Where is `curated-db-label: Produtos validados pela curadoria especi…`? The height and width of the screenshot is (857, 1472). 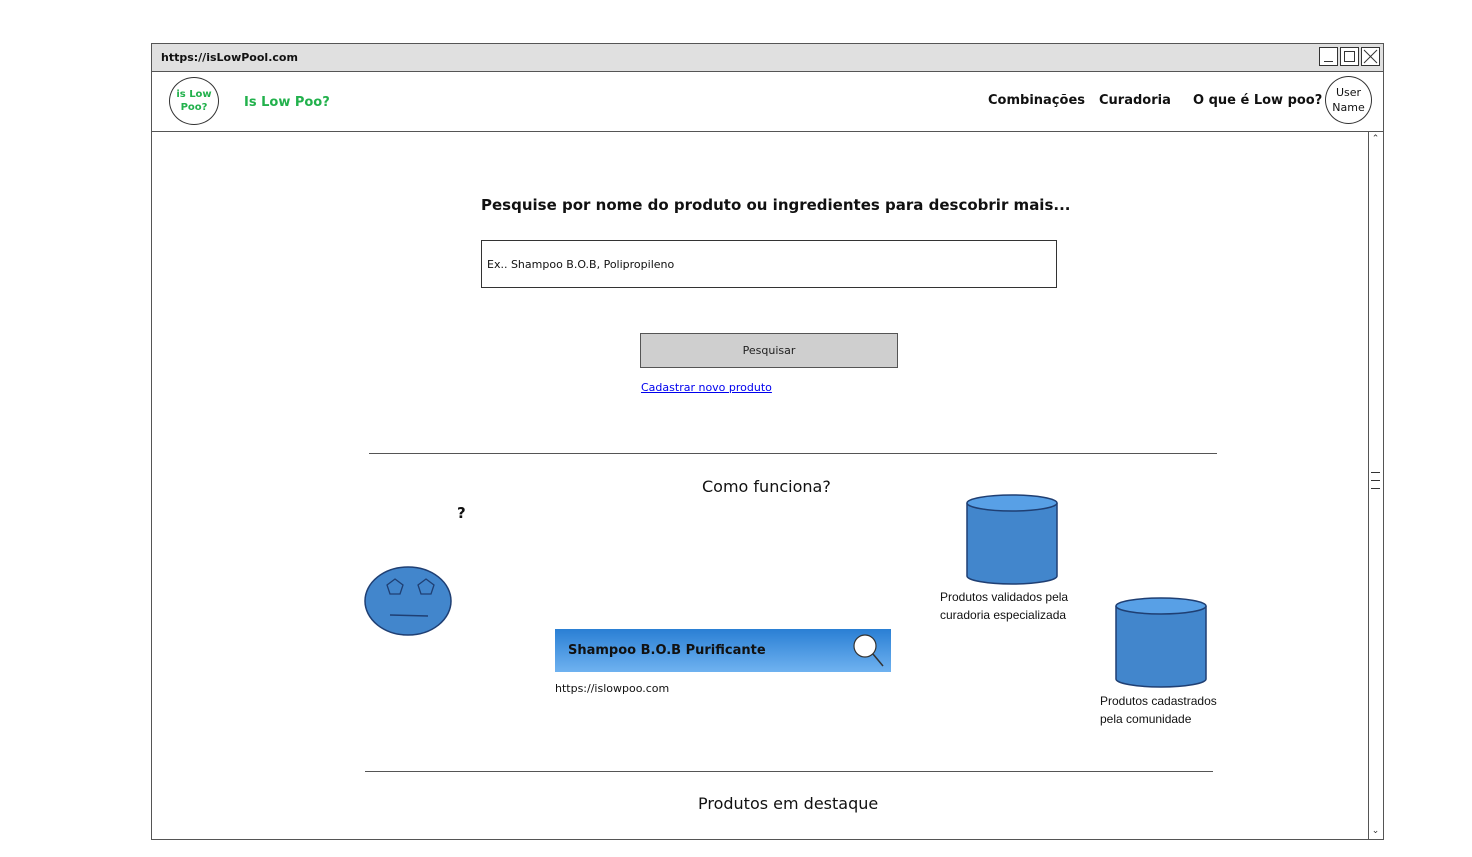
curated-db-label: Produtos validados pela curadoria especi… is located at coordinates (1004, 606).